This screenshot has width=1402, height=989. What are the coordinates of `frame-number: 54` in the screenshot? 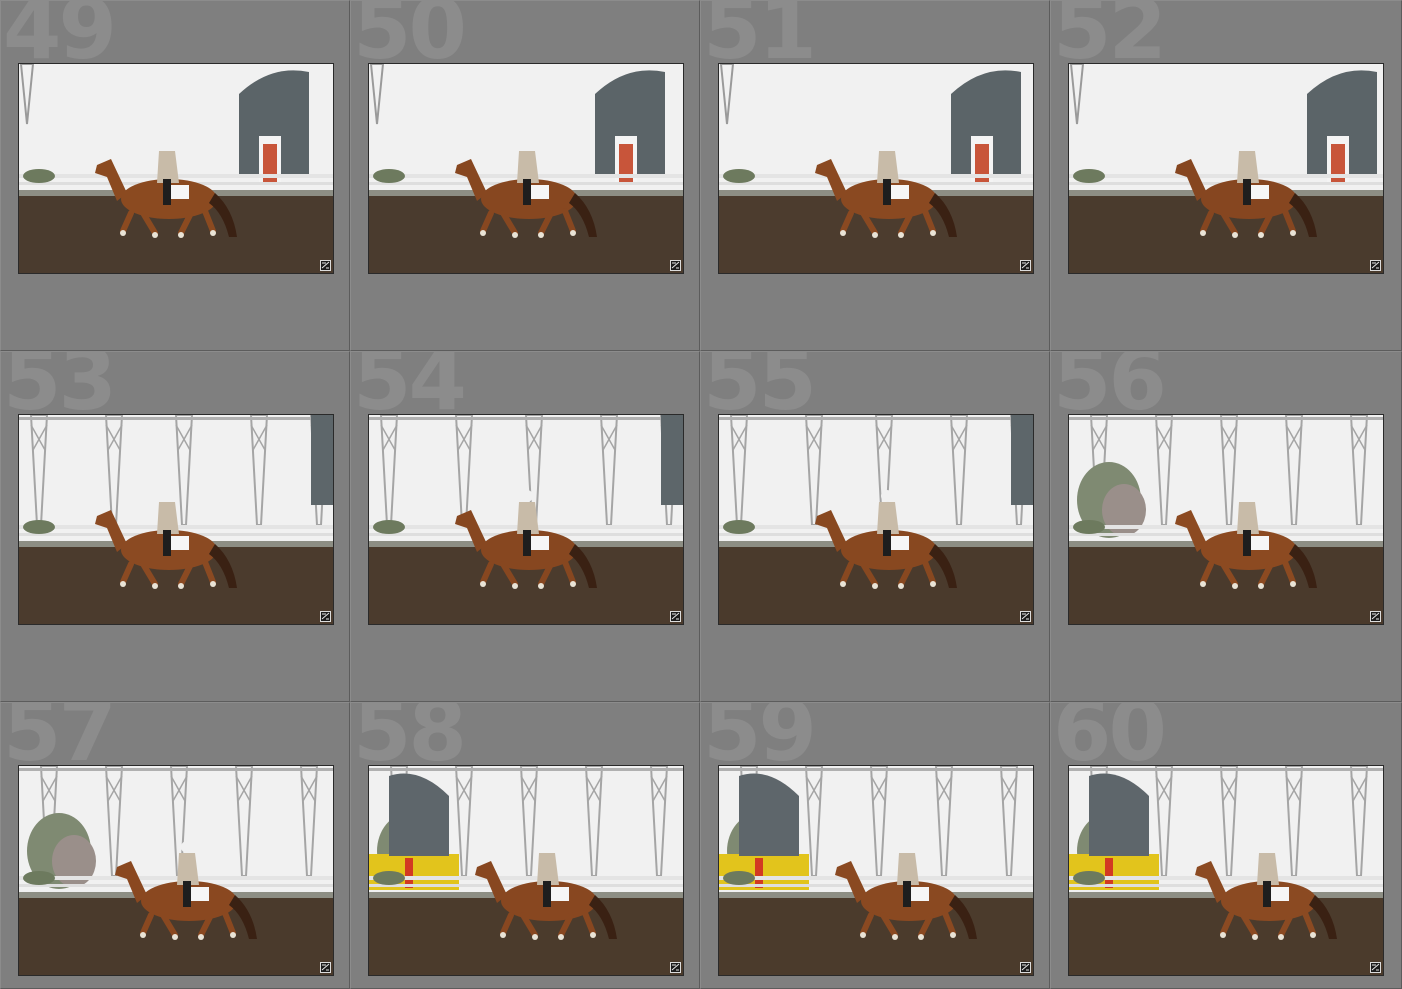 It's located at (410, 390).